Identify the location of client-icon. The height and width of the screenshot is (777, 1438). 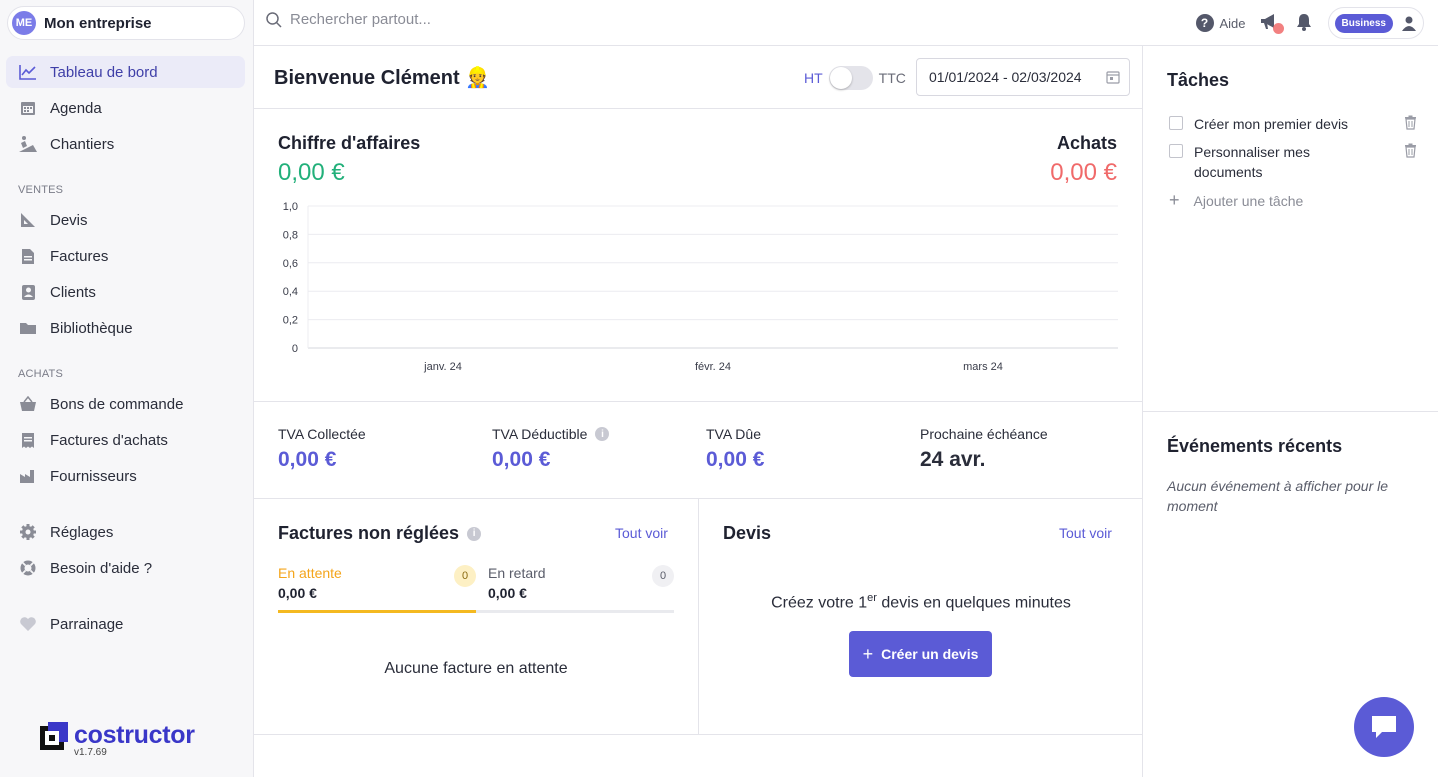
(28, 292).